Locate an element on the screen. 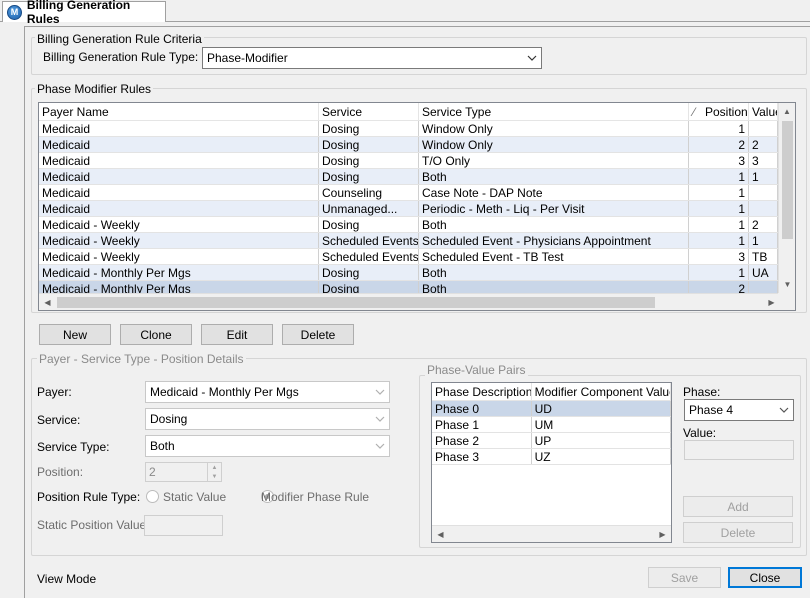  phase-label: Phase: is located at coordinates (702, 392).